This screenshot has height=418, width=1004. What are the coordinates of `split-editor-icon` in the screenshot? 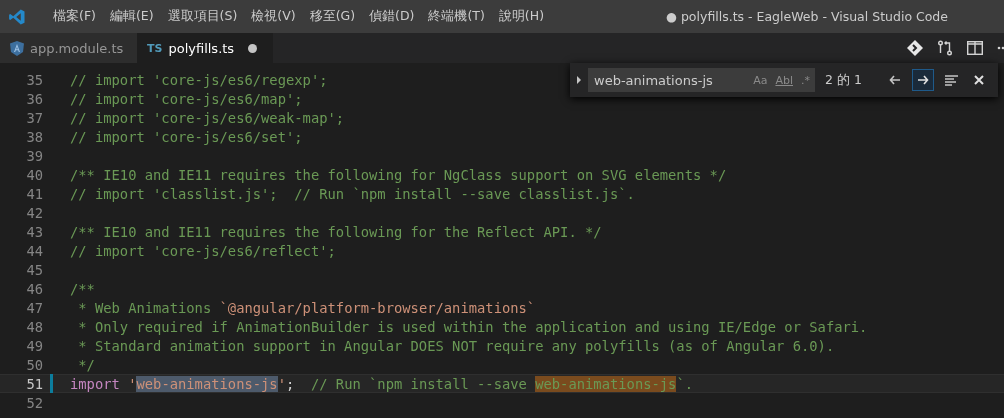 It's located at (975, 48).